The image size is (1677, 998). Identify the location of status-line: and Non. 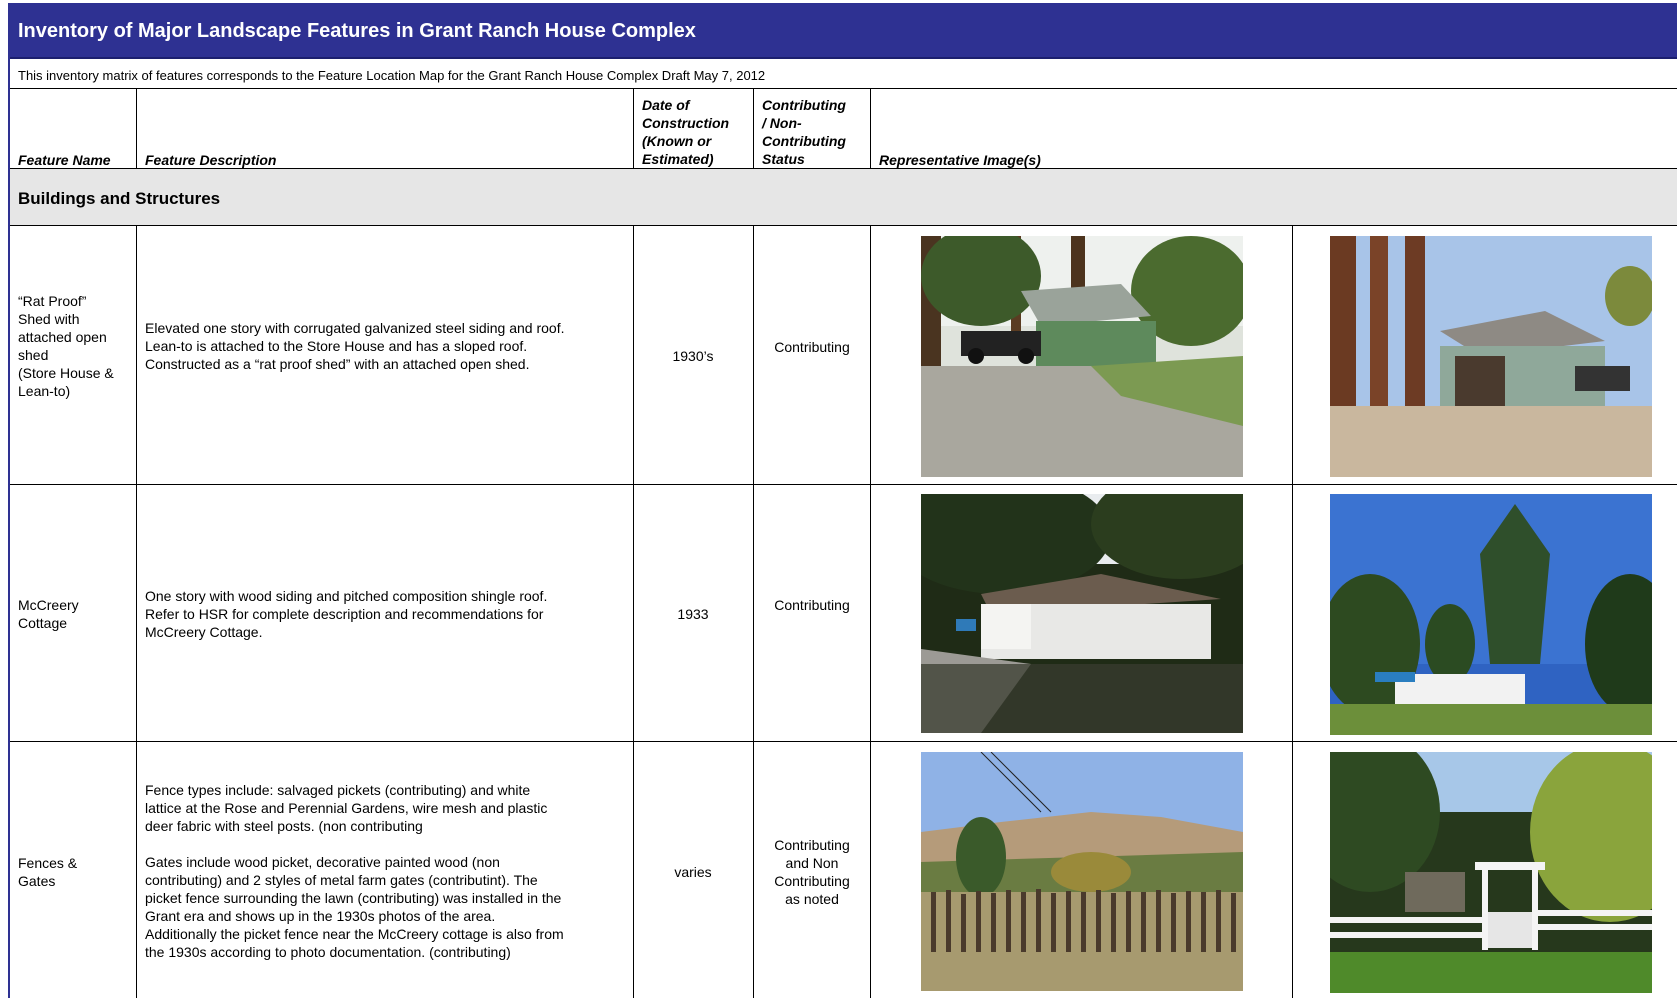
(812, 863).